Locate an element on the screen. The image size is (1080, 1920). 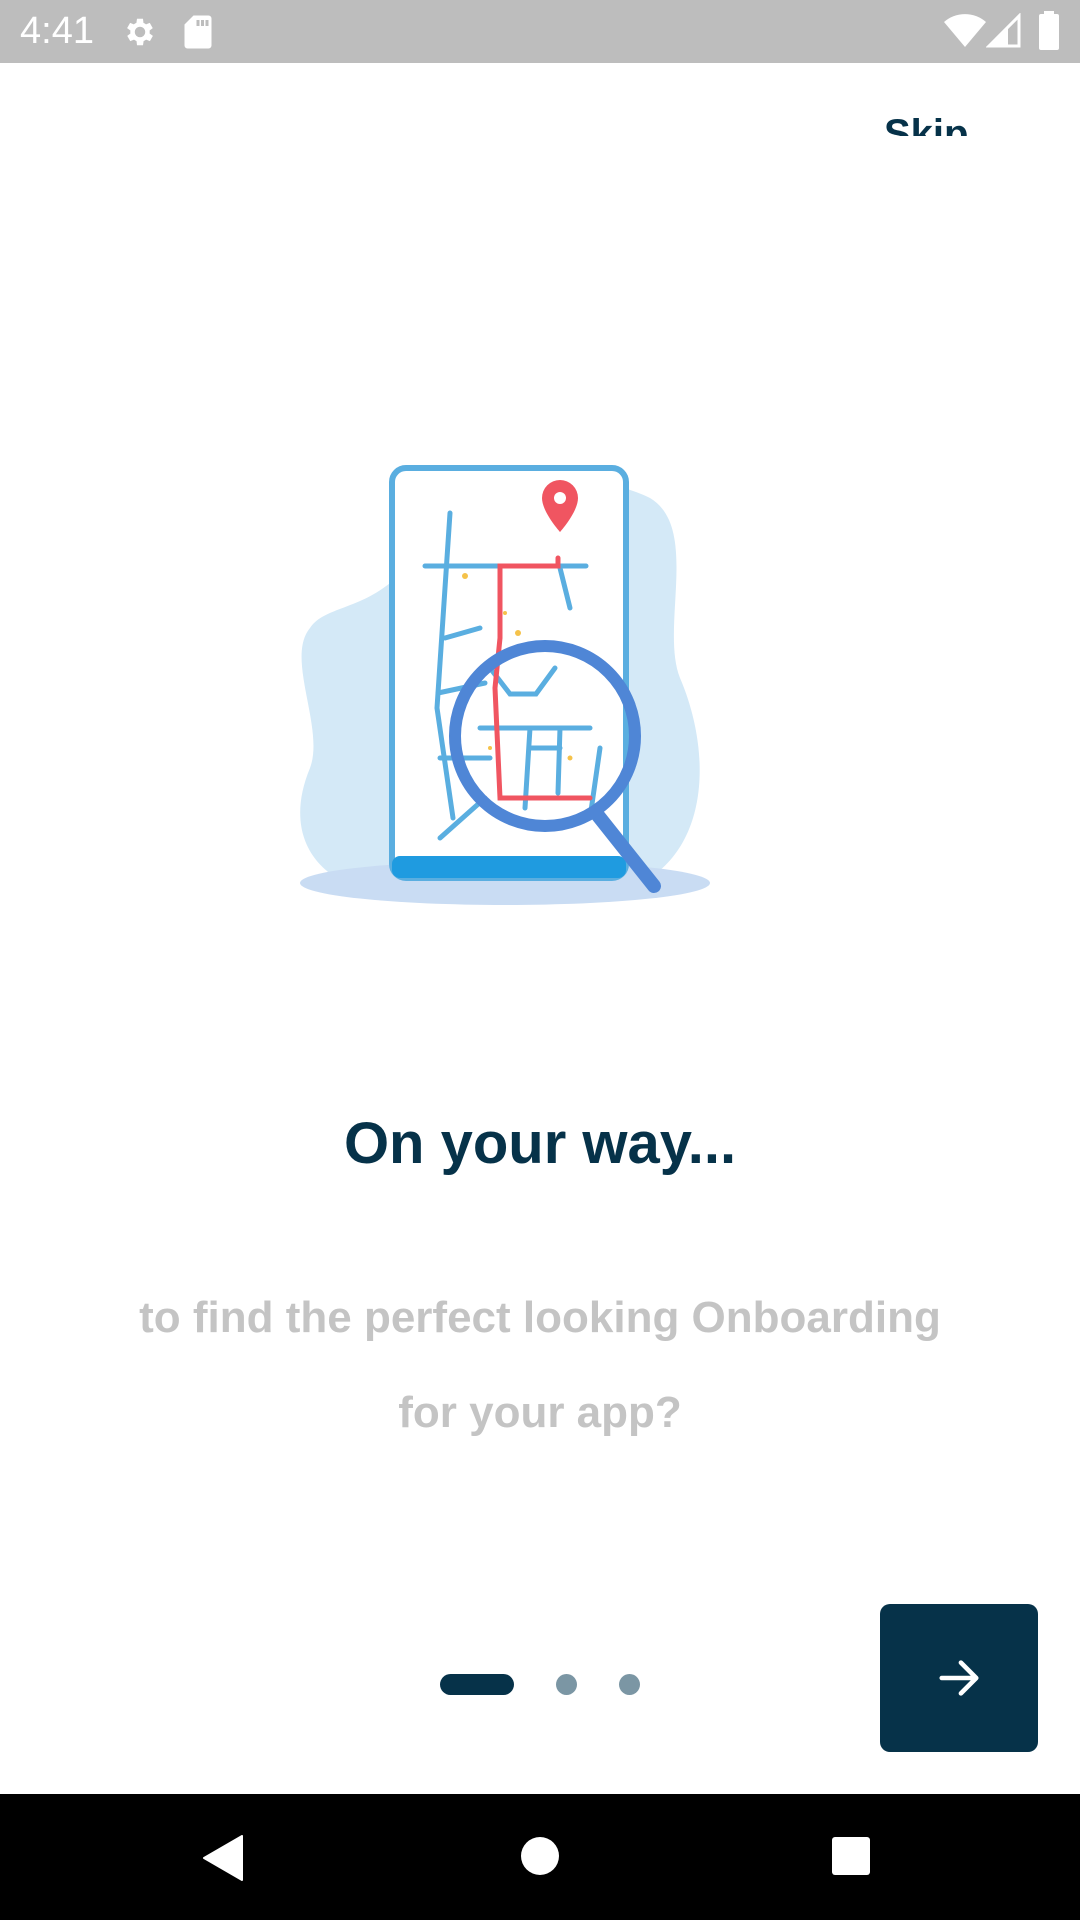
next-button is located at coordinates (959, 1678).